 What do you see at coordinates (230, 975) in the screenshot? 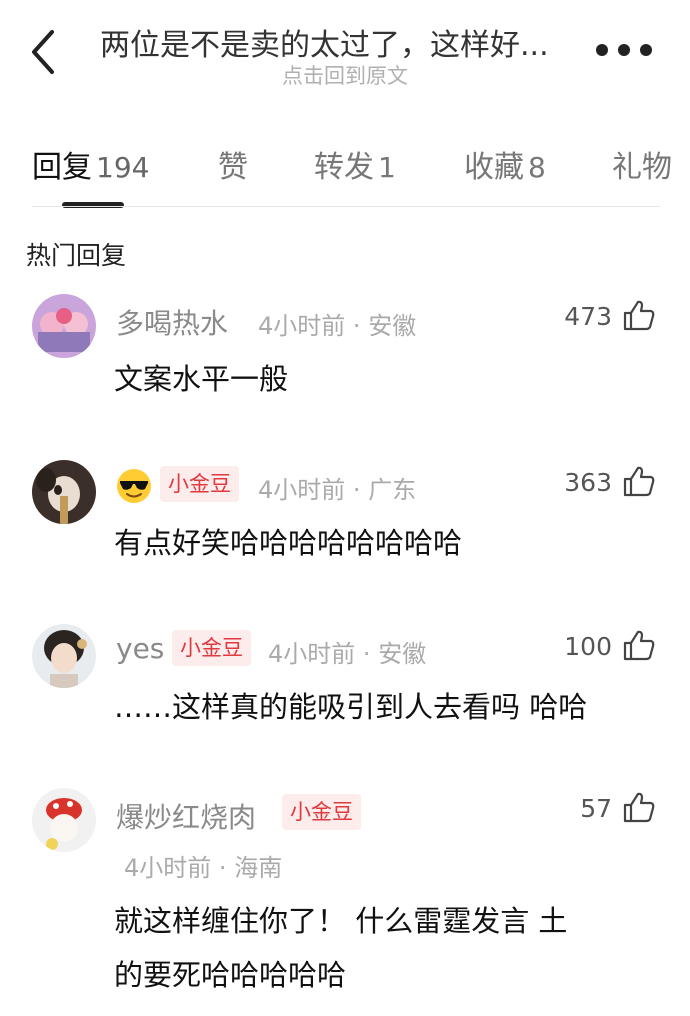
I see `comment-text: 的要死哈哈哈哈哈` at bounding box center [230, 975].